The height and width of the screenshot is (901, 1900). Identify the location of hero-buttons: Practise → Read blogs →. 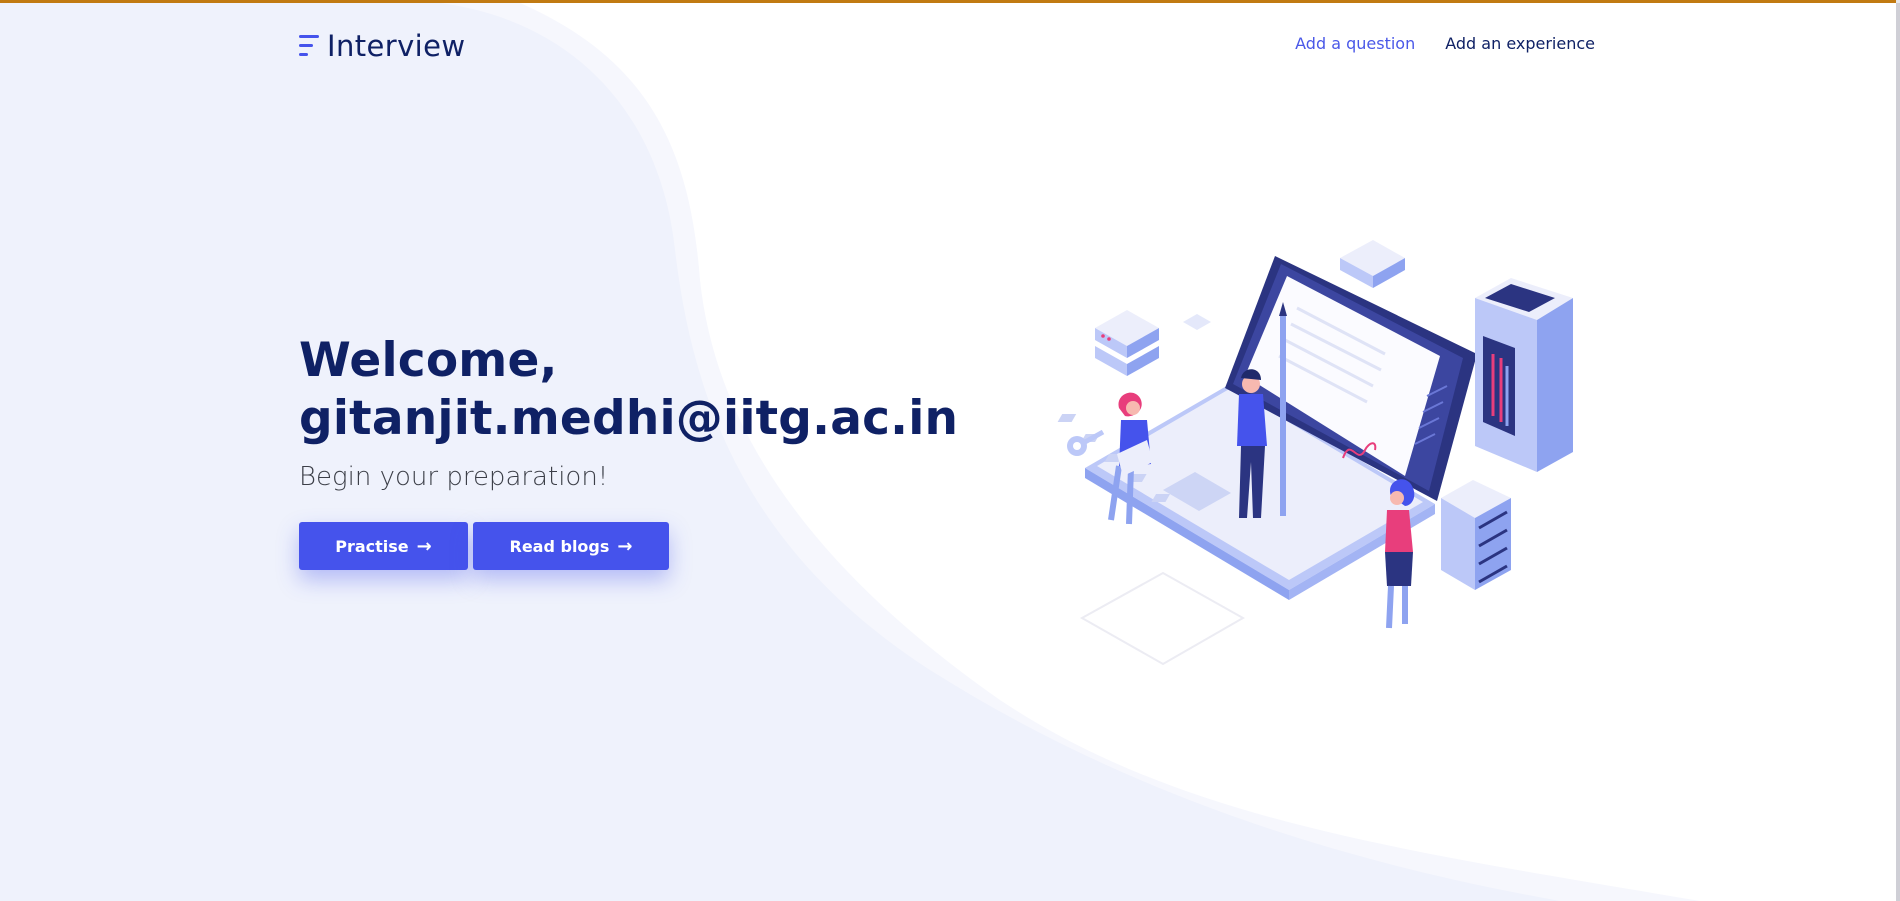
(659, 546).